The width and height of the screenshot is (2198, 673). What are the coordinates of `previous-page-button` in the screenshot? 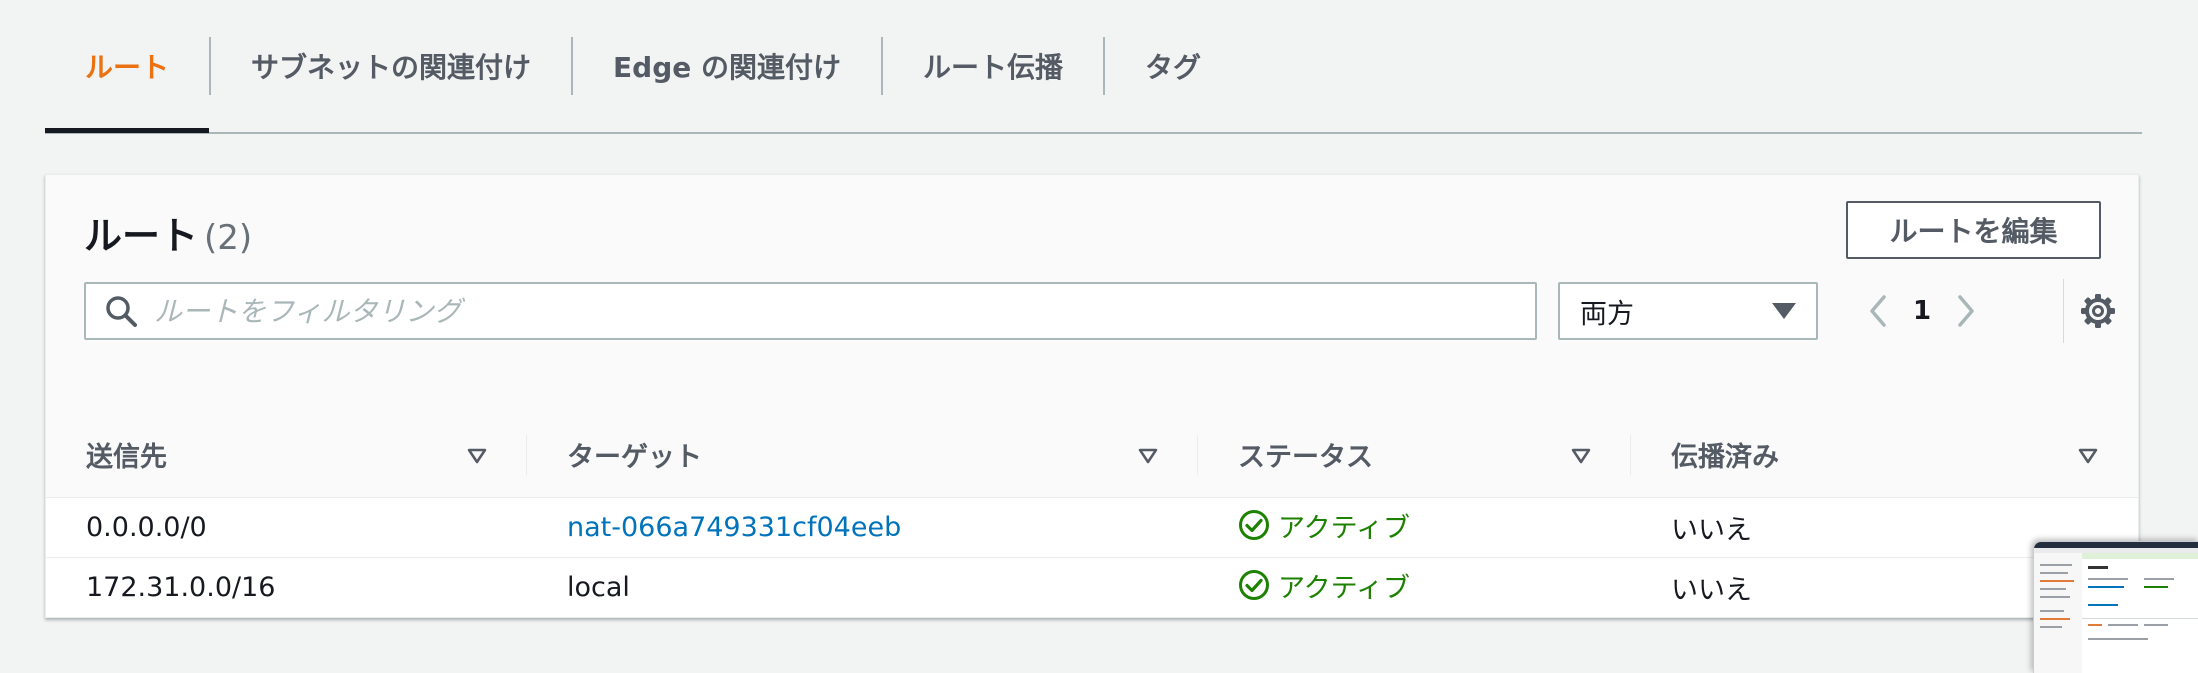 It's located at (1878, 311).